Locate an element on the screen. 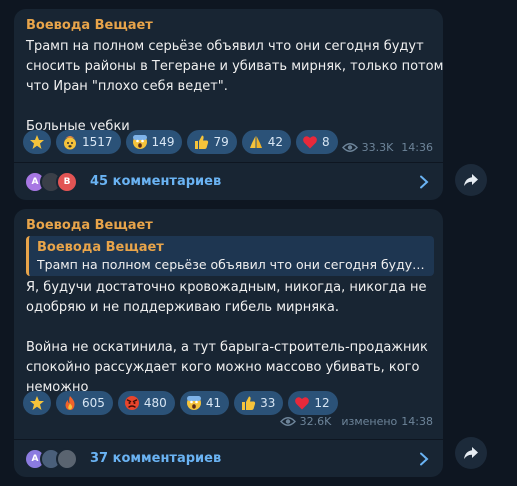 The height and width of the screenshot is (486, 517). reaction-count: 1517 is located at coordinates (97, 142).